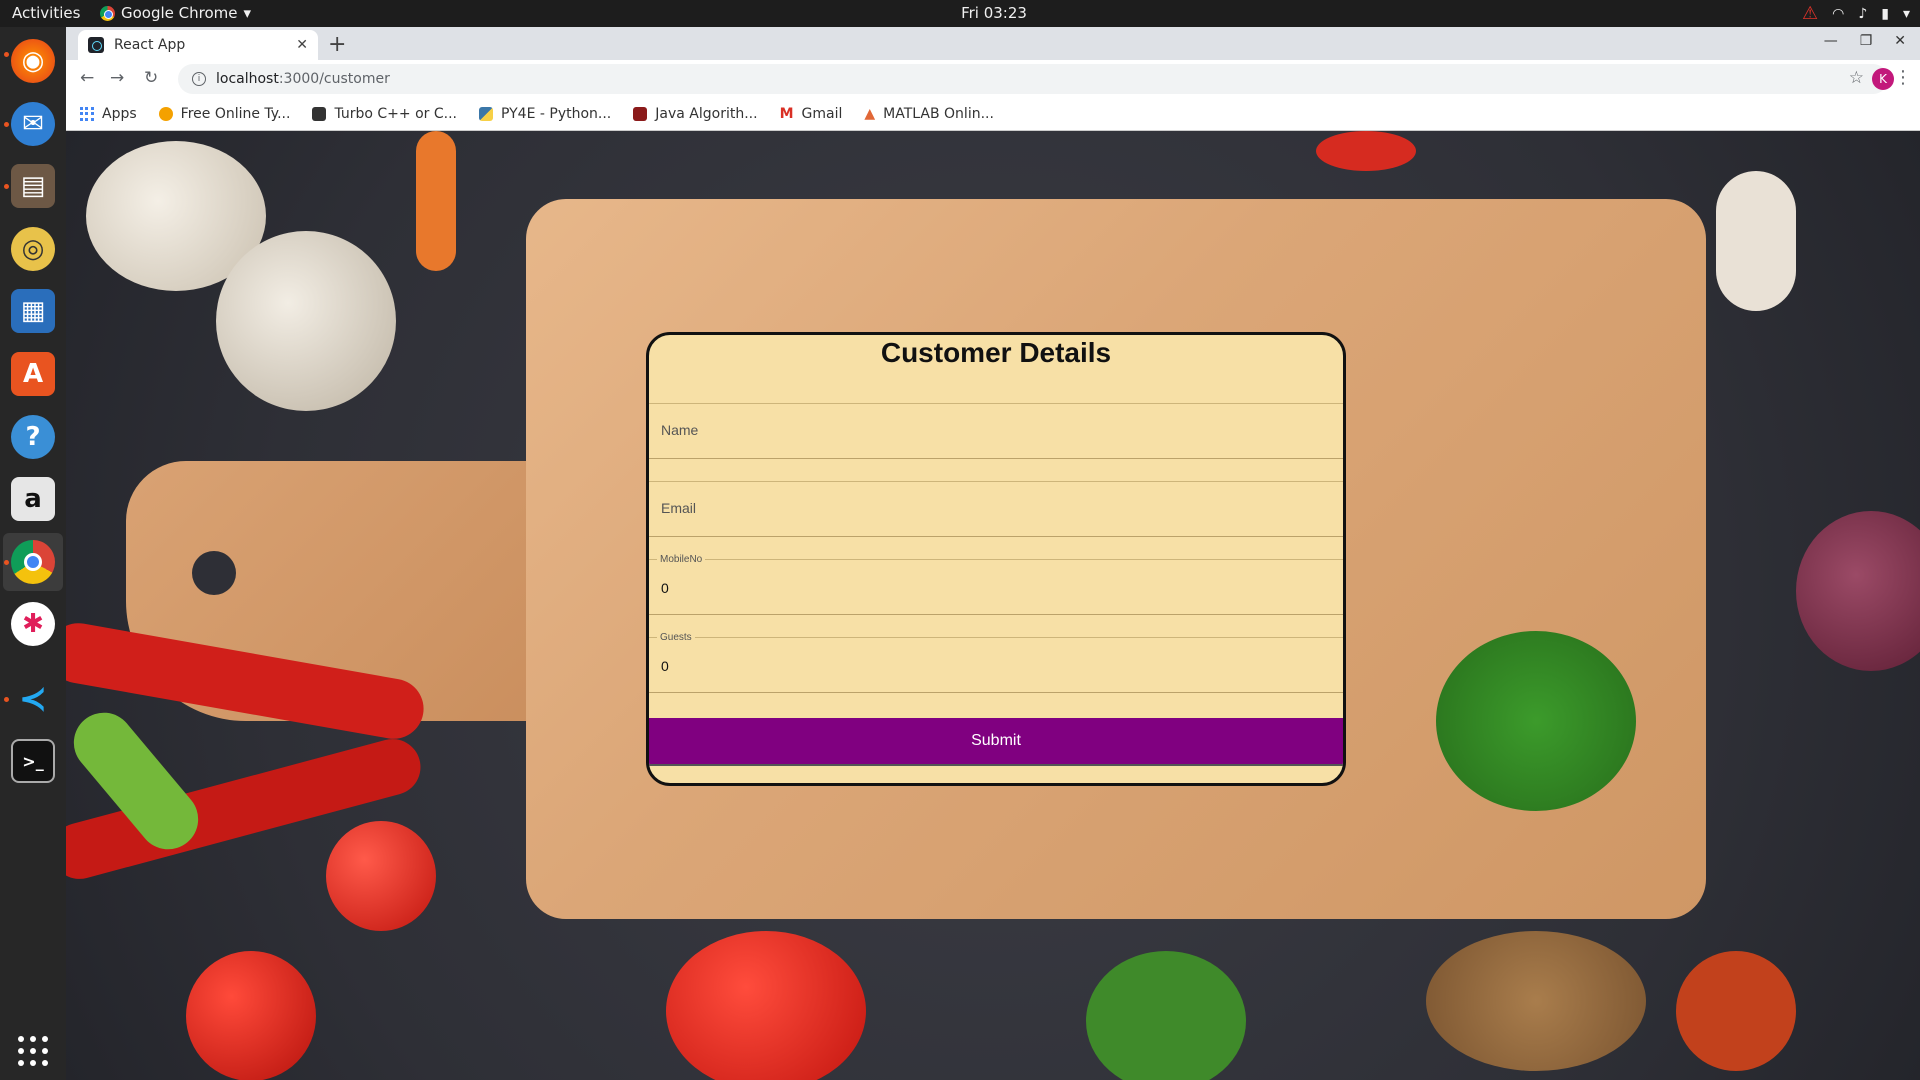  Describe the element at coordinates (96, 45) in the screenshot. I see `react-favicon-icon` at that location.